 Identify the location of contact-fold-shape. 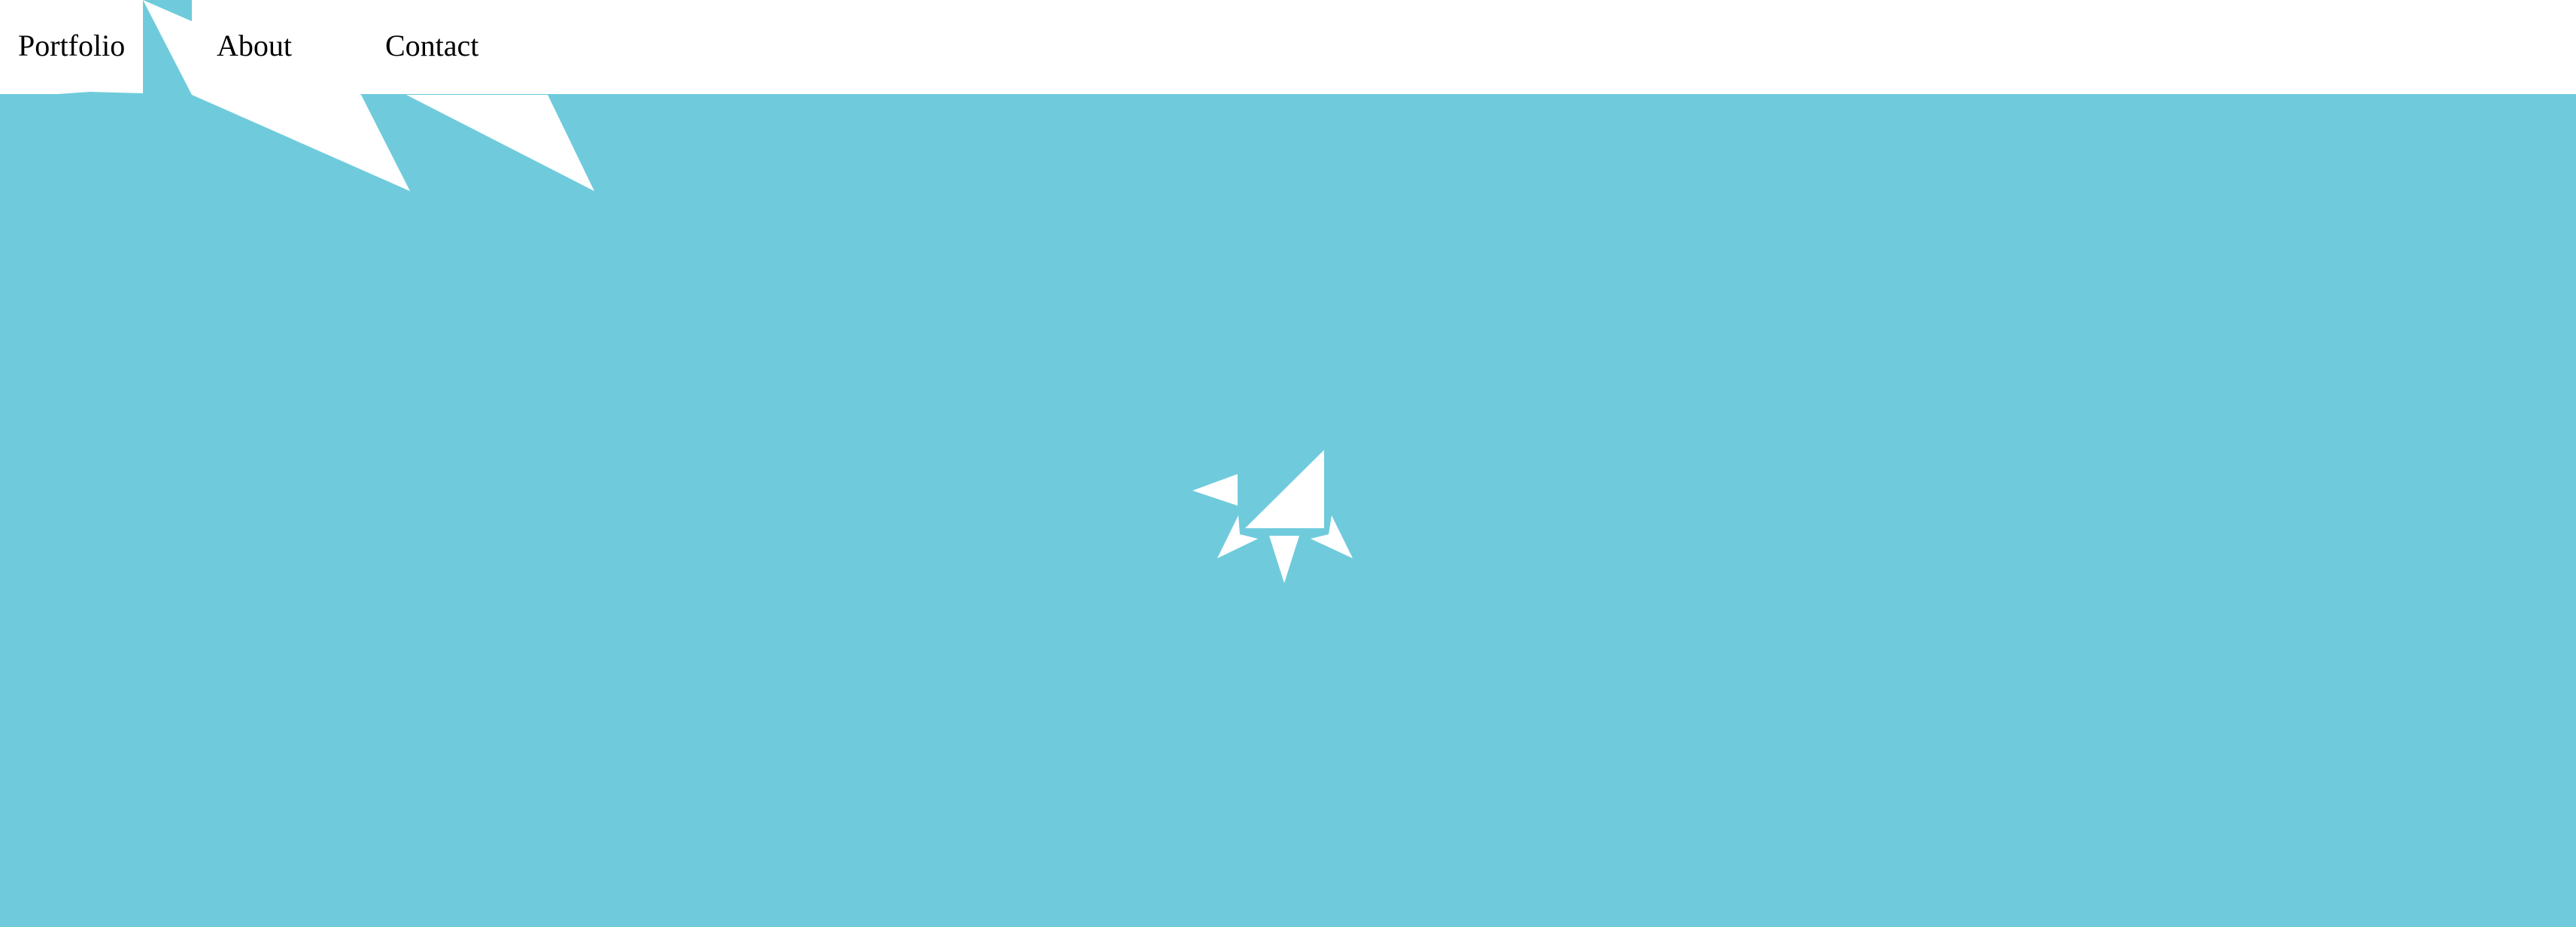
(477, 143).